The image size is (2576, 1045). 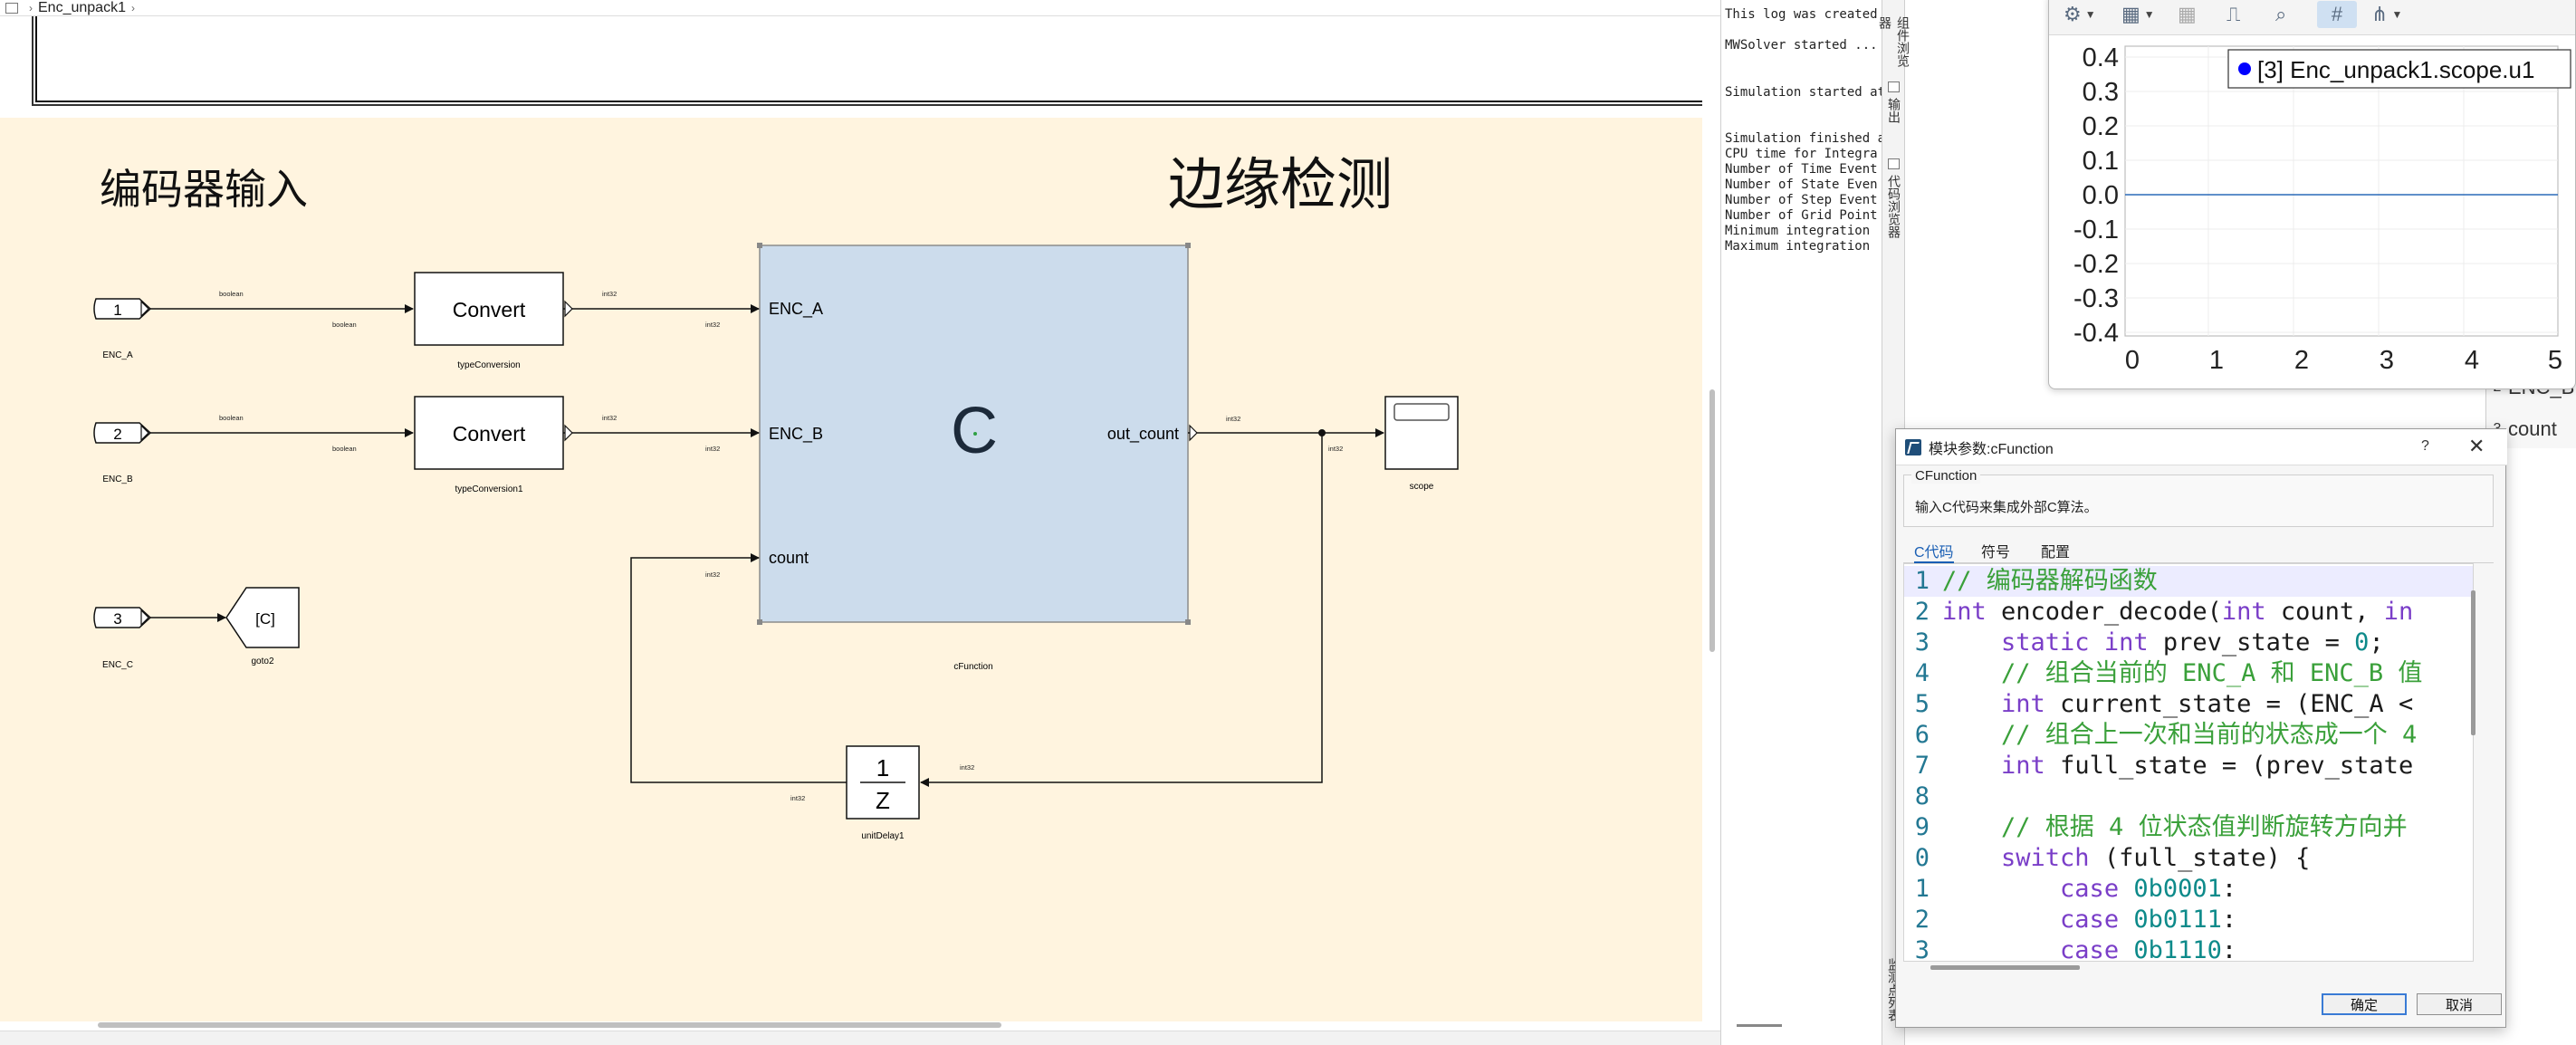 What do you see at coordinates (851, 67) in the screenshot?
I see `upper-subsystem-area` at bounding box center [851, 67].